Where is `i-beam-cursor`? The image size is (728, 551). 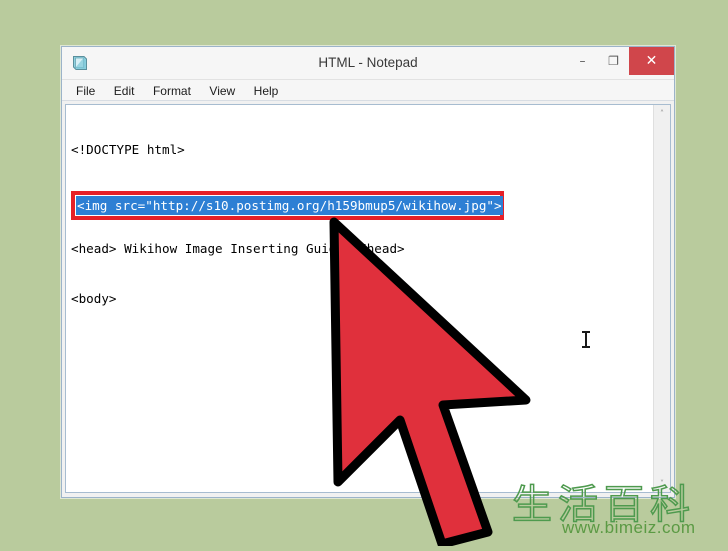 i-beam-cursor is located at coordinates (586, 339).